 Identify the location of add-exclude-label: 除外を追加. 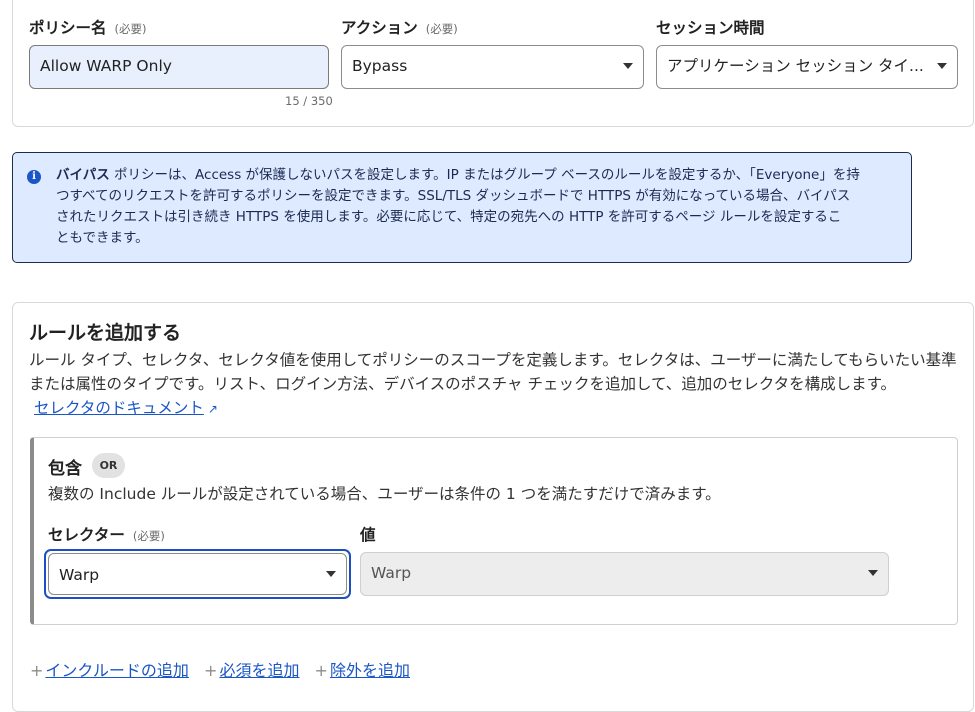
(369, 670).